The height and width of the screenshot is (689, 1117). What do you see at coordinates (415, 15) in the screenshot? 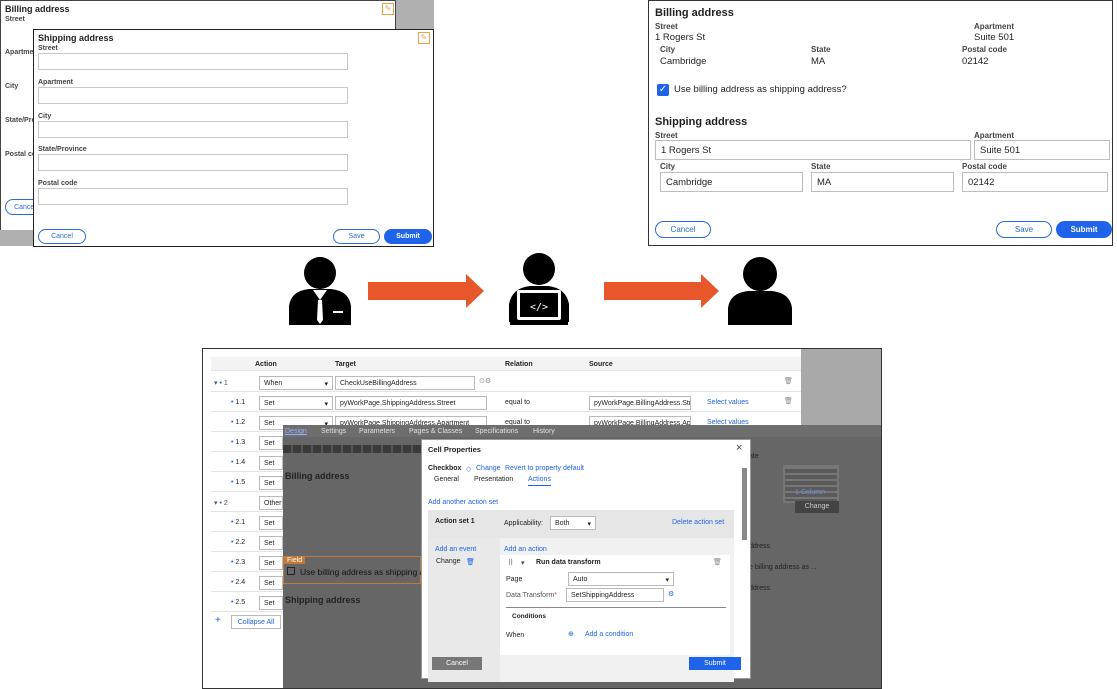
I see `gray-backdrop` at bounding box center [415, 15].